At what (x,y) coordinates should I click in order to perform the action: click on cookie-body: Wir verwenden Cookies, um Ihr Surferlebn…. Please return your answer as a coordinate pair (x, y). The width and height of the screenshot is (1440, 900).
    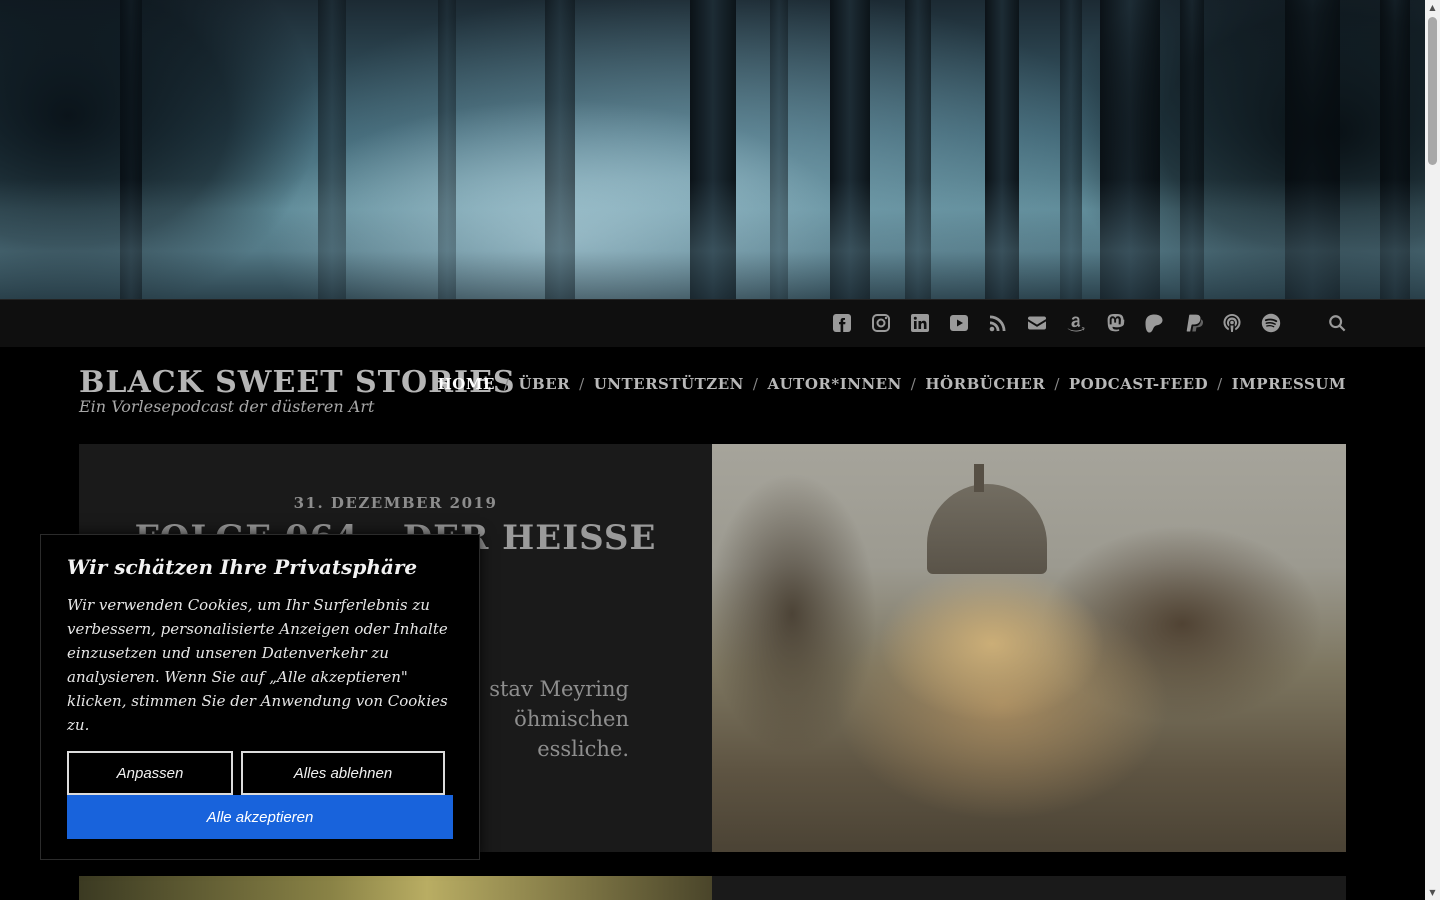
    Looking at the image, I should click on (257, 665).